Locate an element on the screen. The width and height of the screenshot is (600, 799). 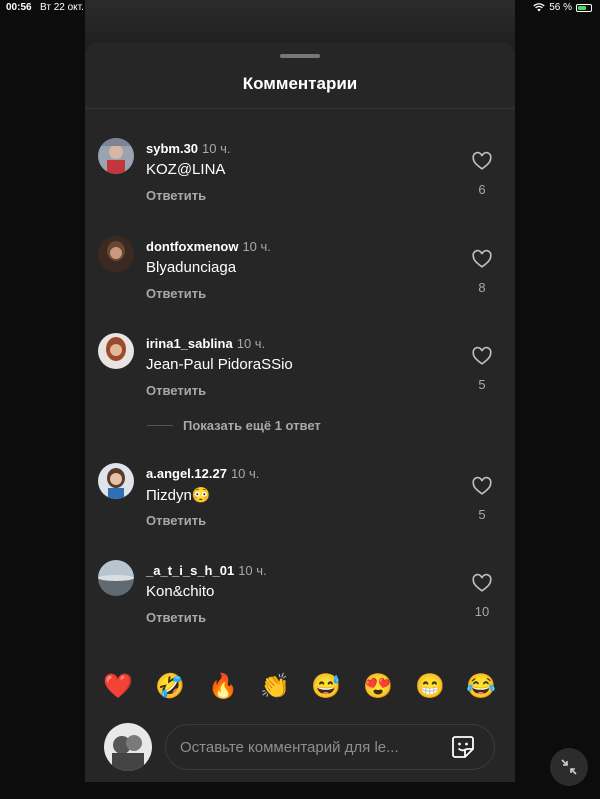
status-date: Вт 22 окт. is located at coordinates (62, 7).